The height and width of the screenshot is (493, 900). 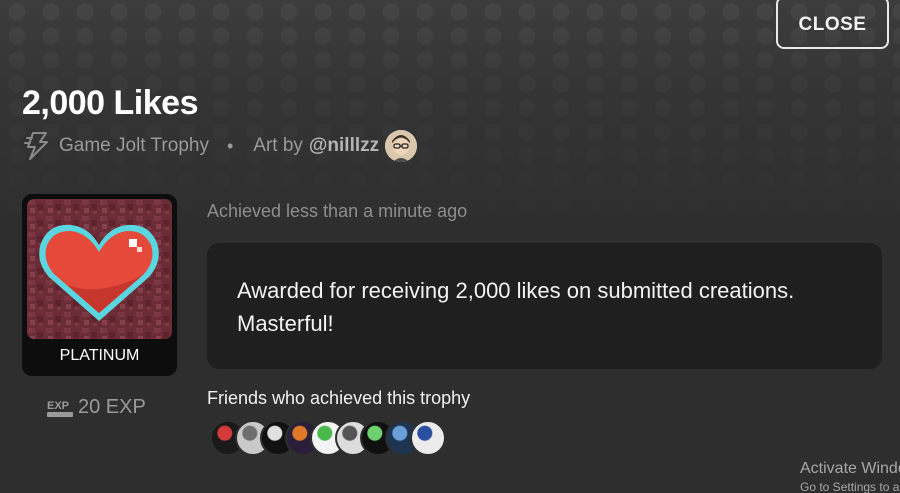 I want to click on exp-reward: EXP 20 EXP, so click(x=96, y=407).